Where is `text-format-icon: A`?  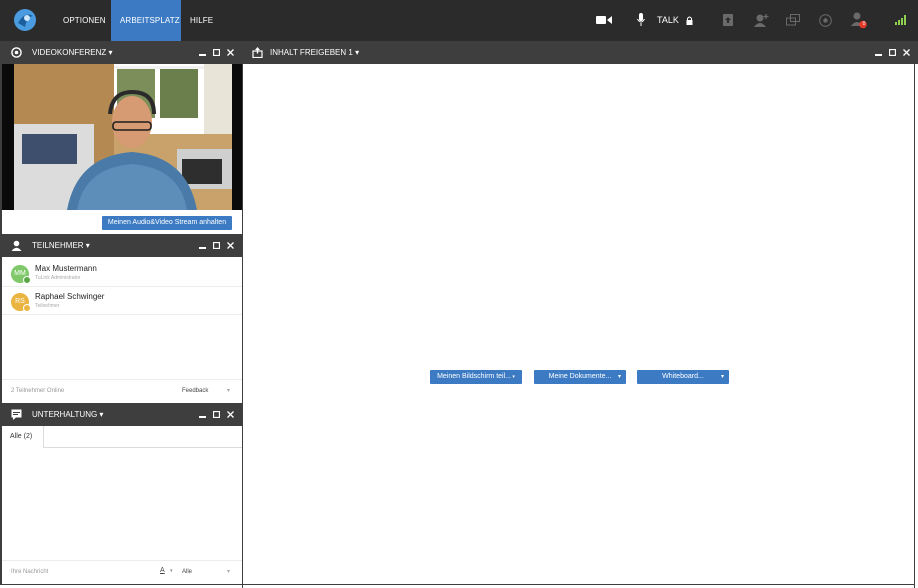 text-format-icon: A is located at coordinates (162, 570).